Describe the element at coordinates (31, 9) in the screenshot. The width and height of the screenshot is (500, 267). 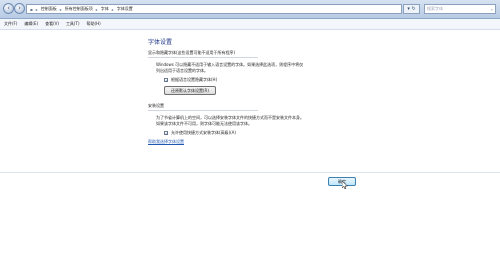
I see `address-folder-icon: ▪` at that location.